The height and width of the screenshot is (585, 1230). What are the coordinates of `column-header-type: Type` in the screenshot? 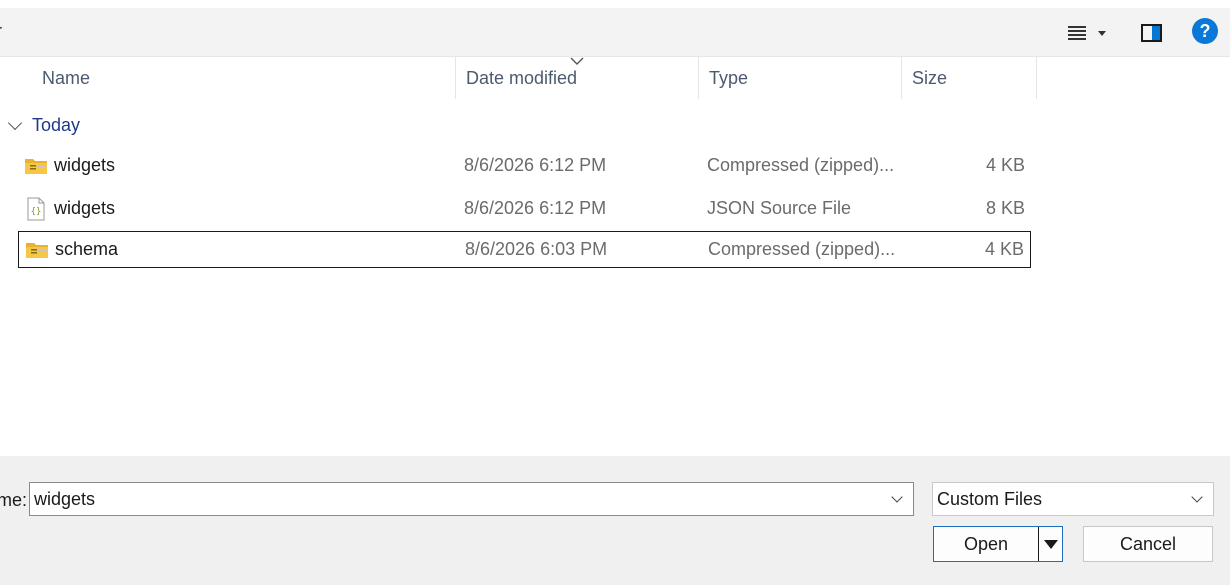 It's located at (800, 78).